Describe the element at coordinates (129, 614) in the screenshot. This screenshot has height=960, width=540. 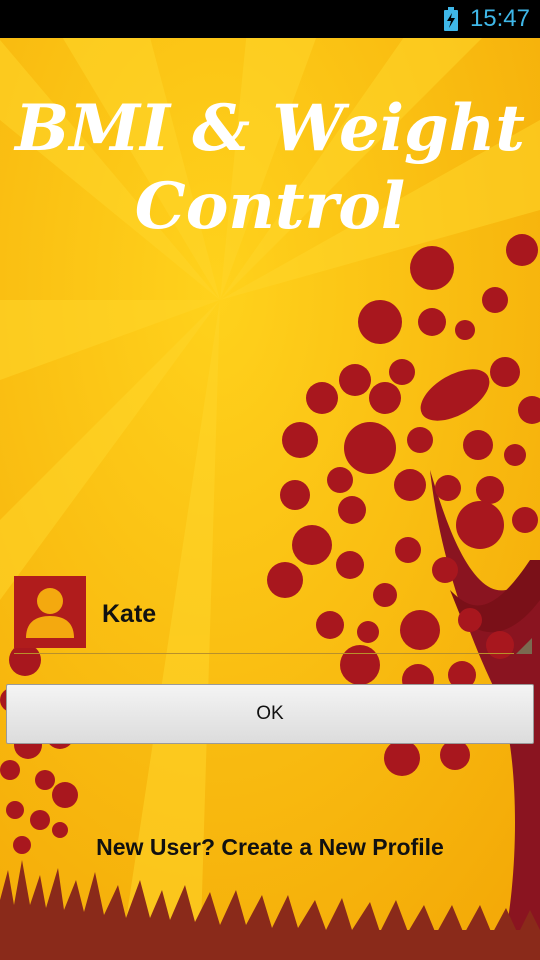
I see `profile-name: Kate` at that location.